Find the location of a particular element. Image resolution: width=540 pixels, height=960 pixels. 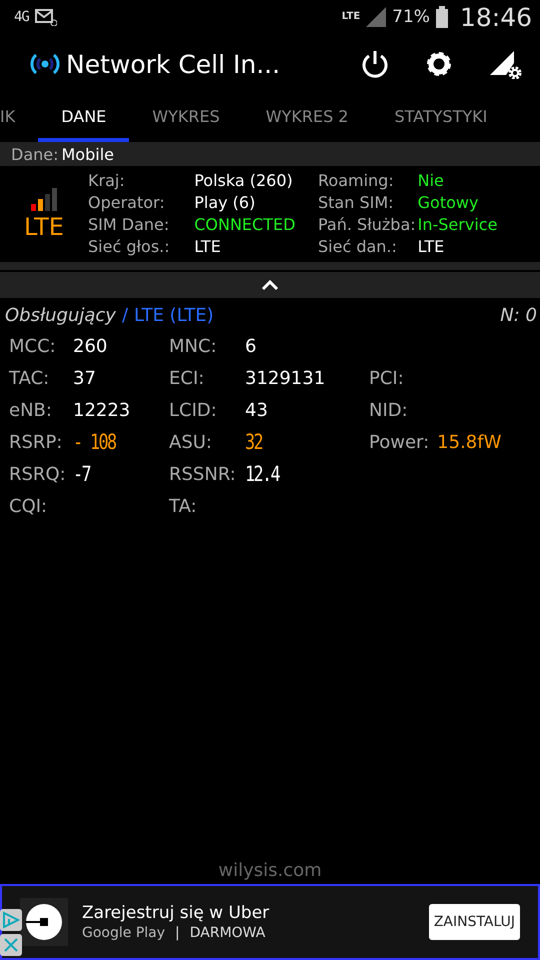

field-value: 43 is located at coordinates (256, 410).